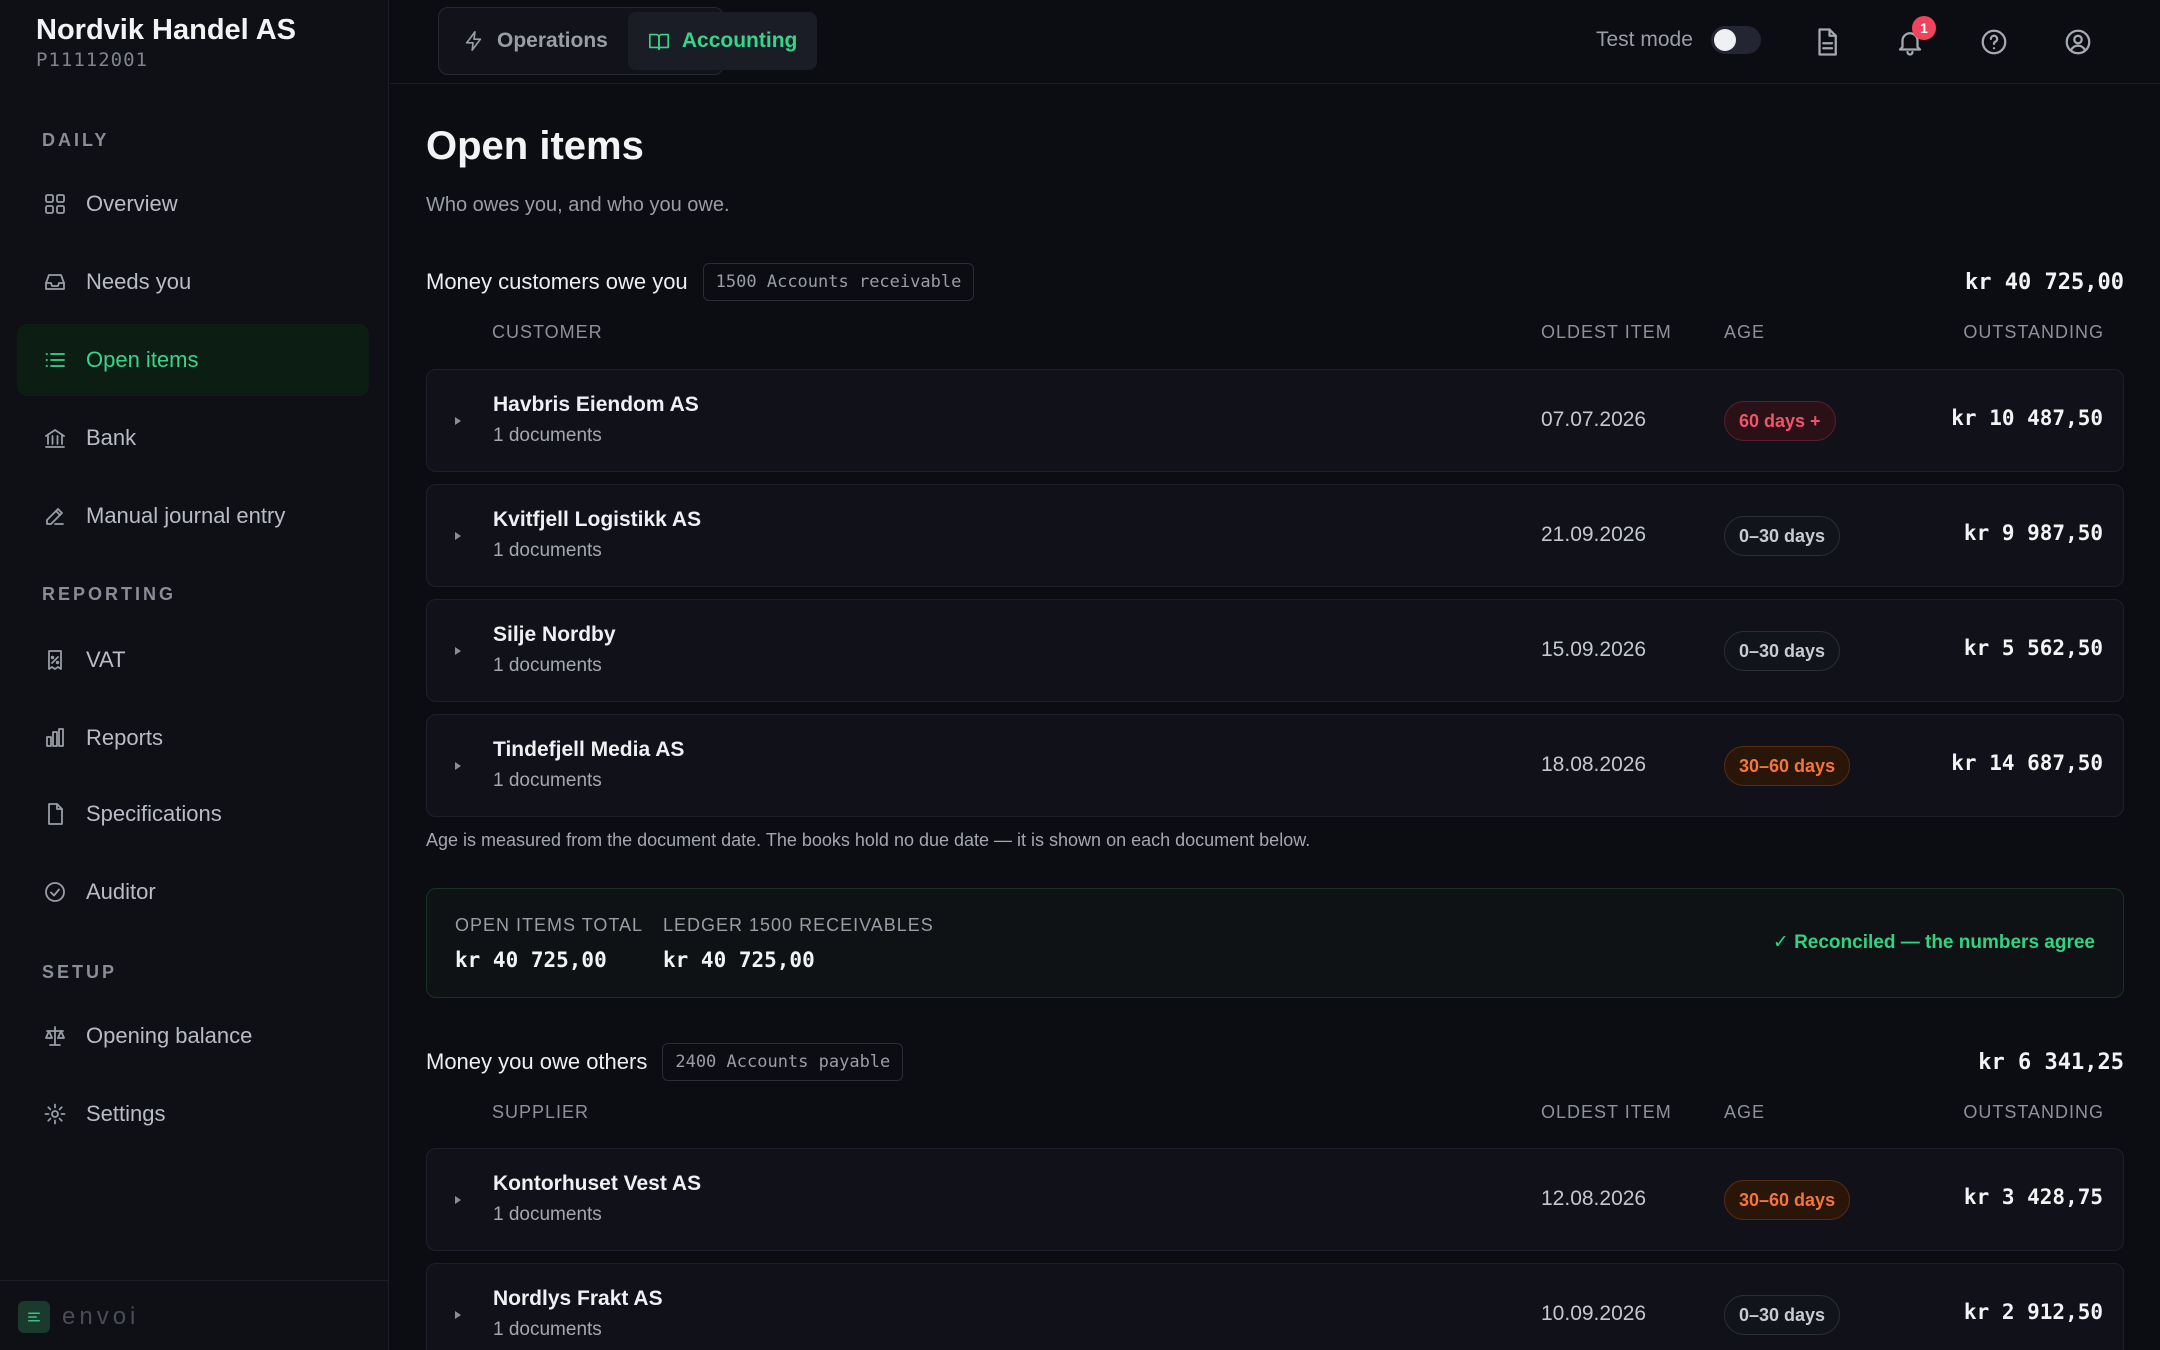 The height and width of the screenshot is (1350, 2160). Describe the element at coordinates (1780, 421) in the screenshot. I see `age-badge: 60 days +` at that location.